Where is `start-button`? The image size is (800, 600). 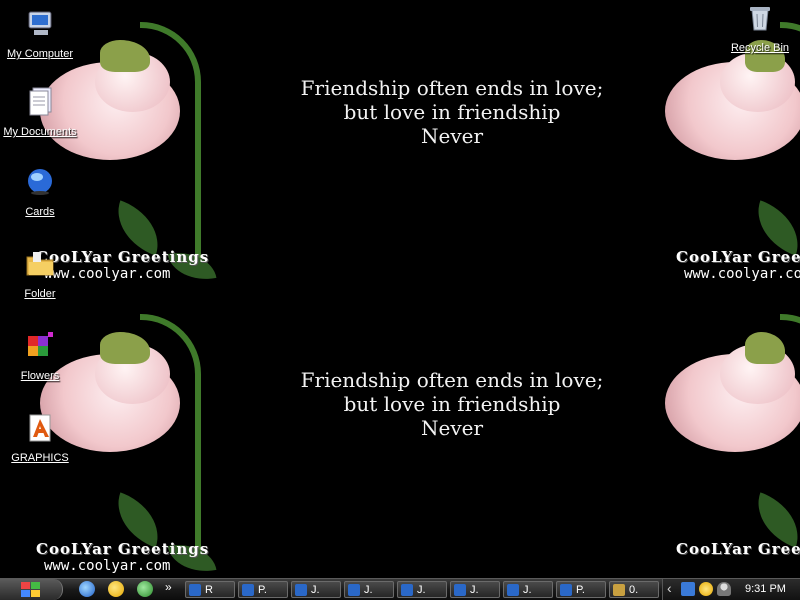 start-button is located at coordinates (31, 589).